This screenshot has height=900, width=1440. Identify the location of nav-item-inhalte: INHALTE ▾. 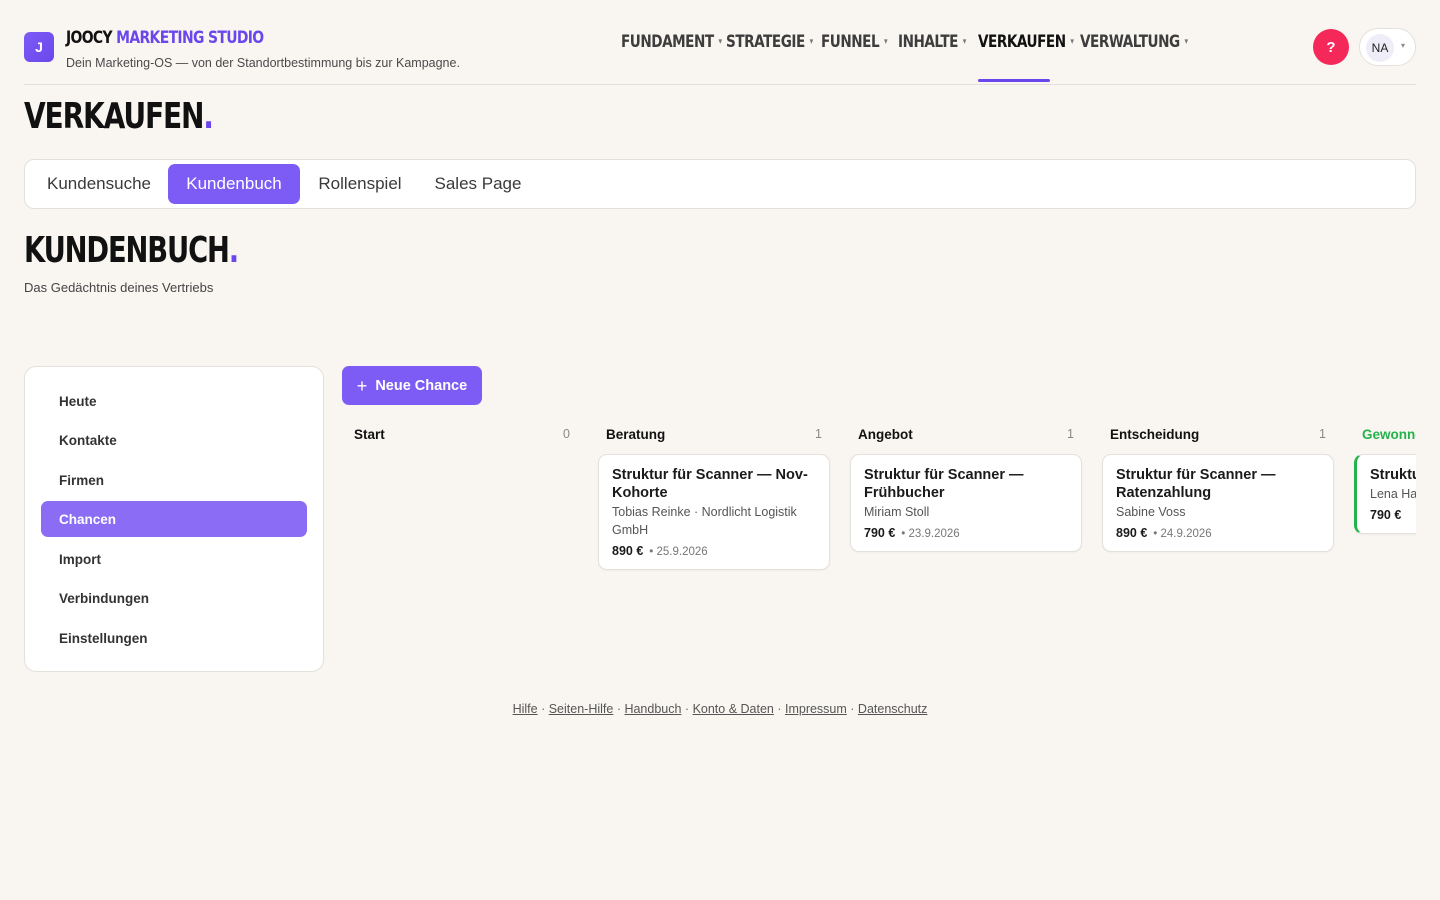
(932, 46).